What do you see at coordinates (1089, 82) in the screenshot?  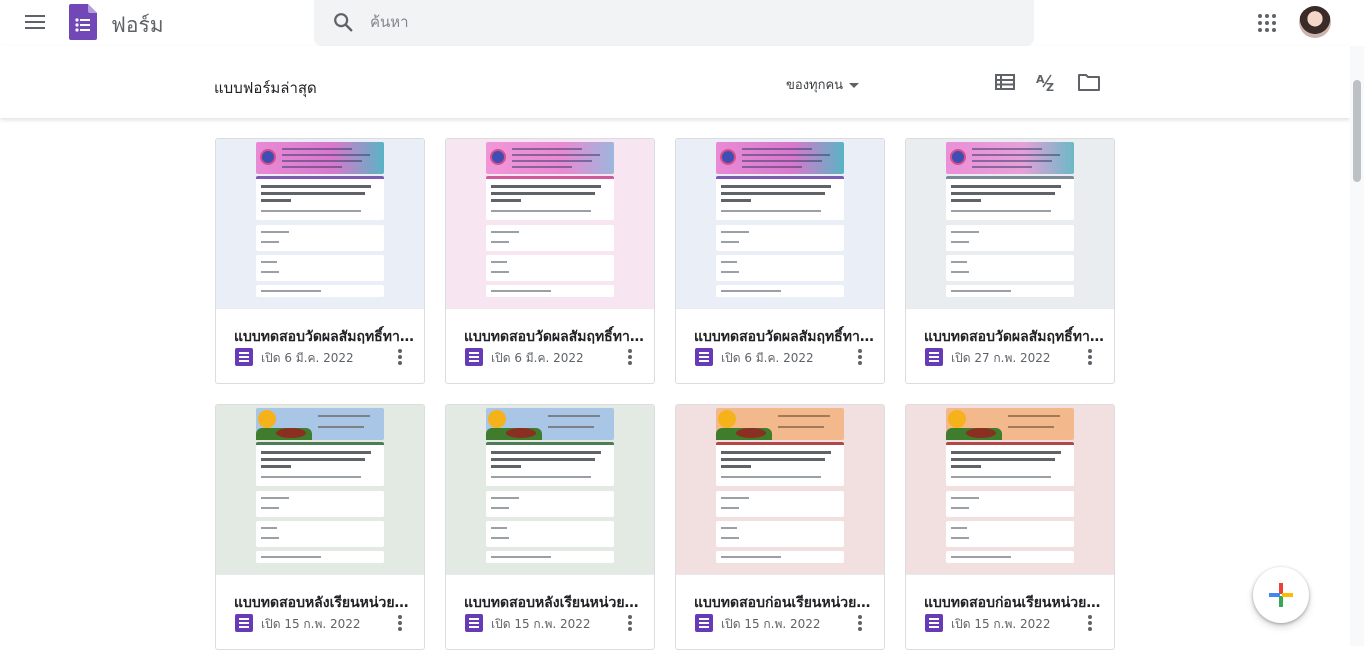 I see `folder-icon` at bounding box center [1089, 82].